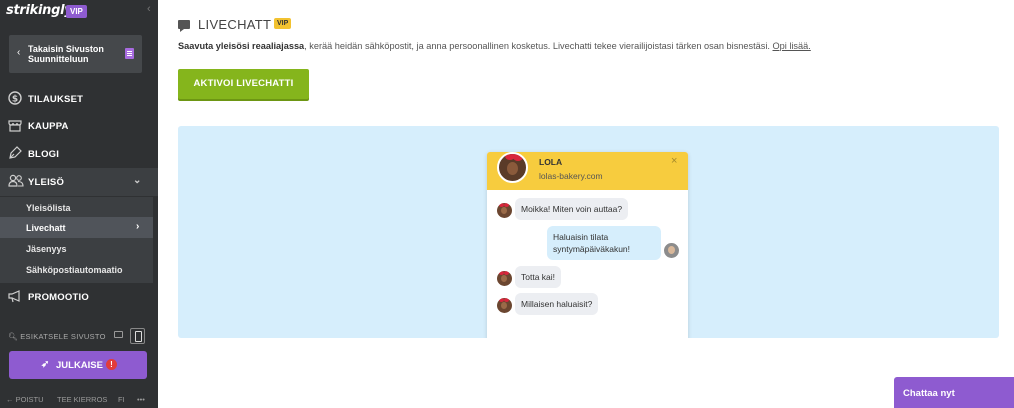 The height and width of the screenshot is (408, 1014). I want to click on description-bold: Saavuta yleisösi reaaliajassa, so click(241, 46).